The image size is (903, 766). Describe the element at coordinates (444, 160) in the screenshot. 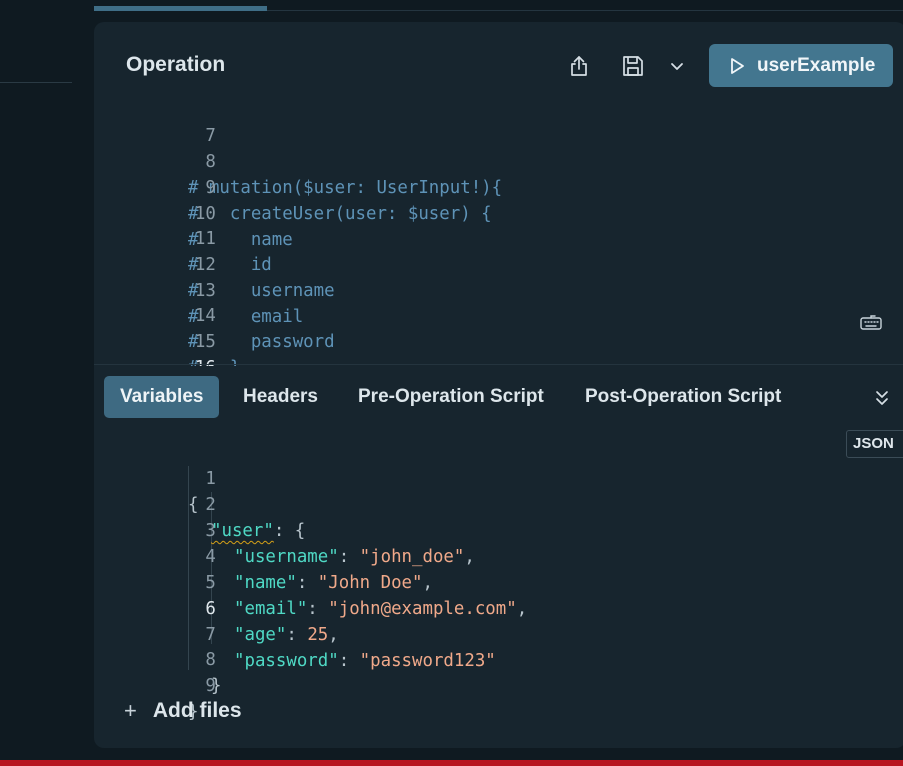

I see `editor-line: 8 # mutation($user: UserInput!){` at that location.